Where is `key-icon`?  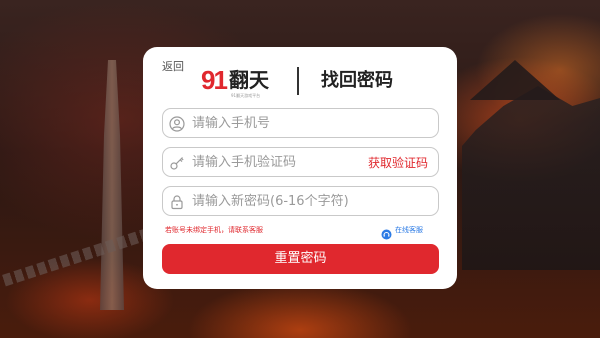 key-icon is located at coordinates (177, 163).